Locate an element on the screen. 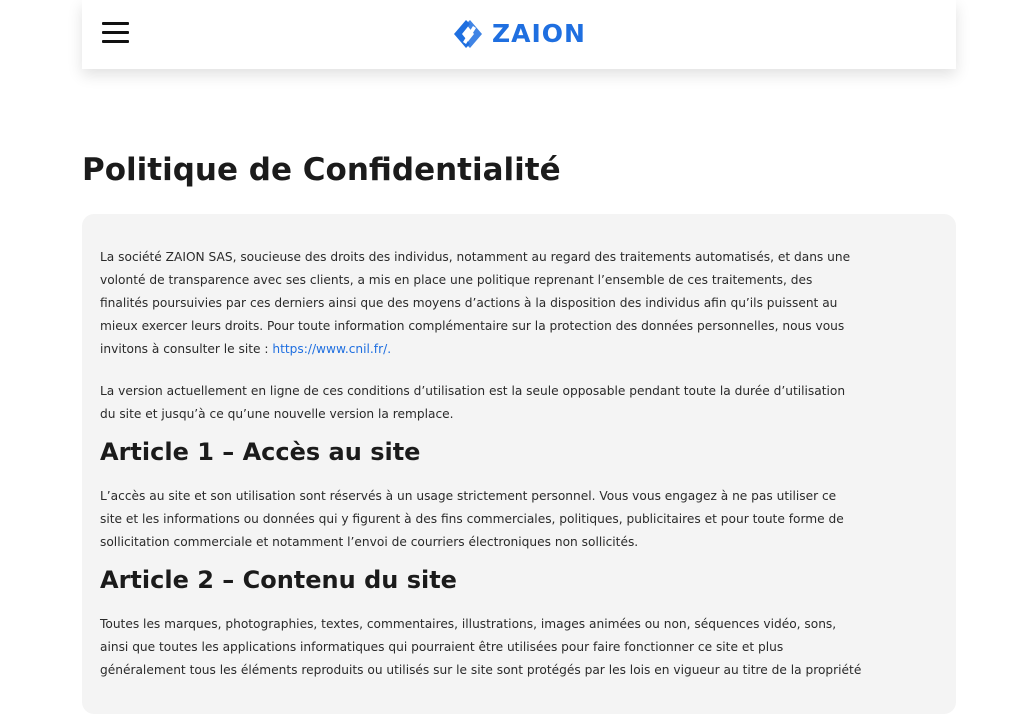 This screenshot has width=1024, height=714. site-header: ZAION is located at coordinates (519, 34).